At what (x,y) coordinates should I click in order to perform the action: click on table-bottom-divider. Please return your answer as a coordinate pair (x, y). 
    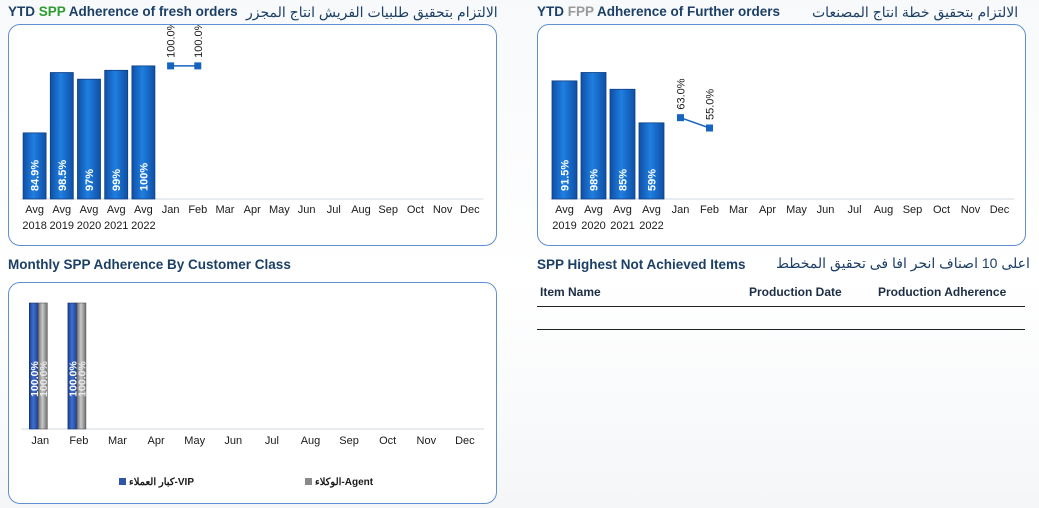
    Looking at the image, I should click on (781, 329).